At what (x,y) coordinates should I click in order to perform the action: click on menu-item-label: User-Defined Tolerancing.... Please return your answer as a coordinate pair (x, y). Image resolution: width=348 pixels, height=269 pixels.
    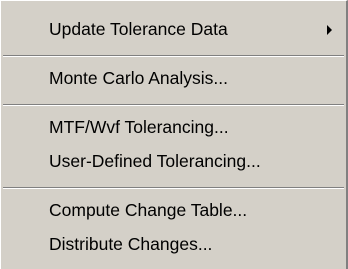
    Looking at the image, I should click on (155, 161).